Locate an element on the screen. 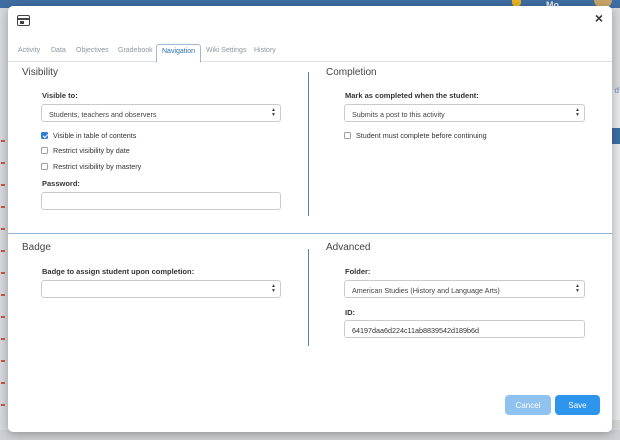 The height and width of the screenshot is (440, 620). restrict-by-mastery-checkbox is located at coordinates (44, 166).